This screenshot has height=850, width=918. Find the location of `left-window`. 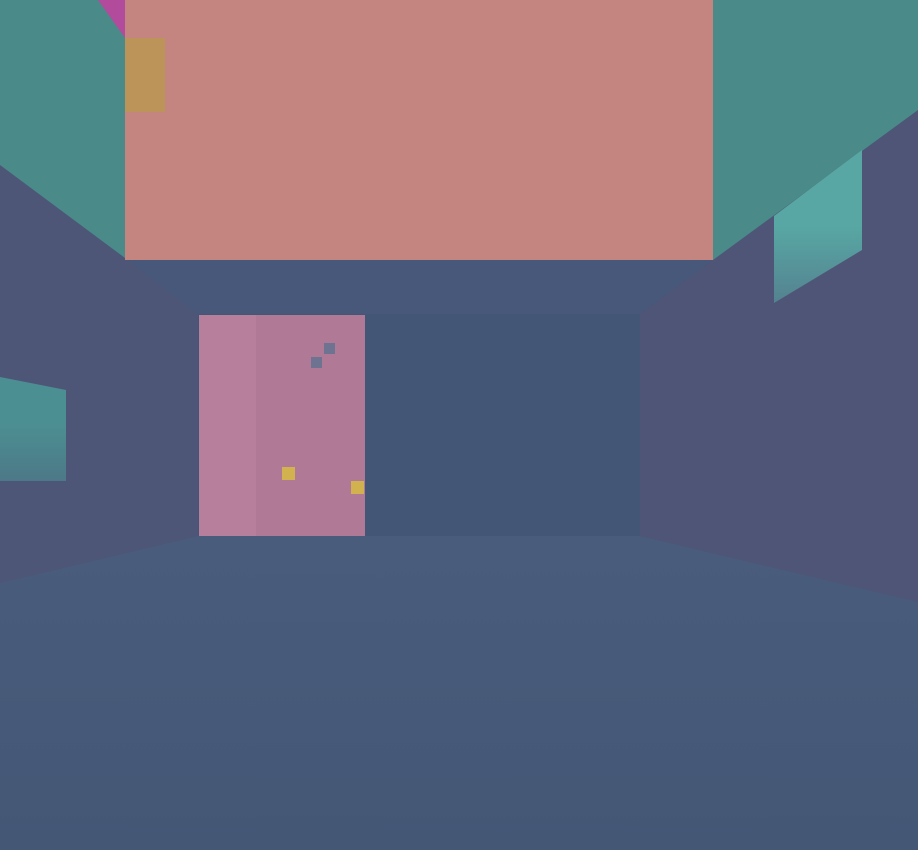

left-window is located at coordinates (33, 429).